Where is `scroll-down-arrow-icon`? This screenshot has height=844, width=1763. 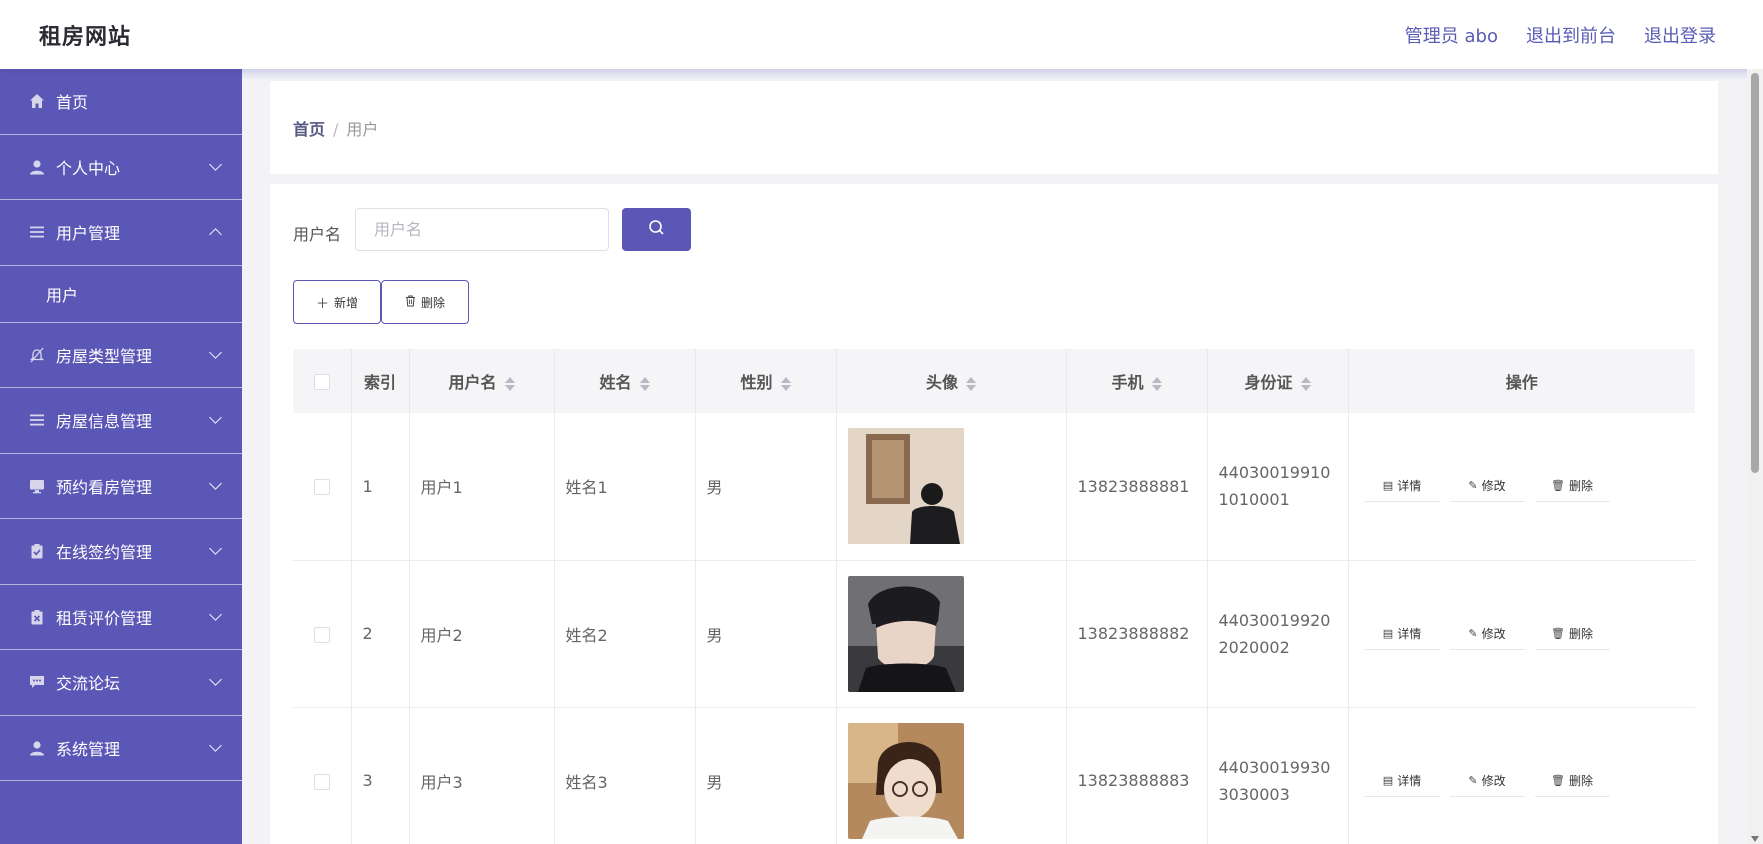
scroll-down-arrow-icon is located at coordinates (1755, 839).